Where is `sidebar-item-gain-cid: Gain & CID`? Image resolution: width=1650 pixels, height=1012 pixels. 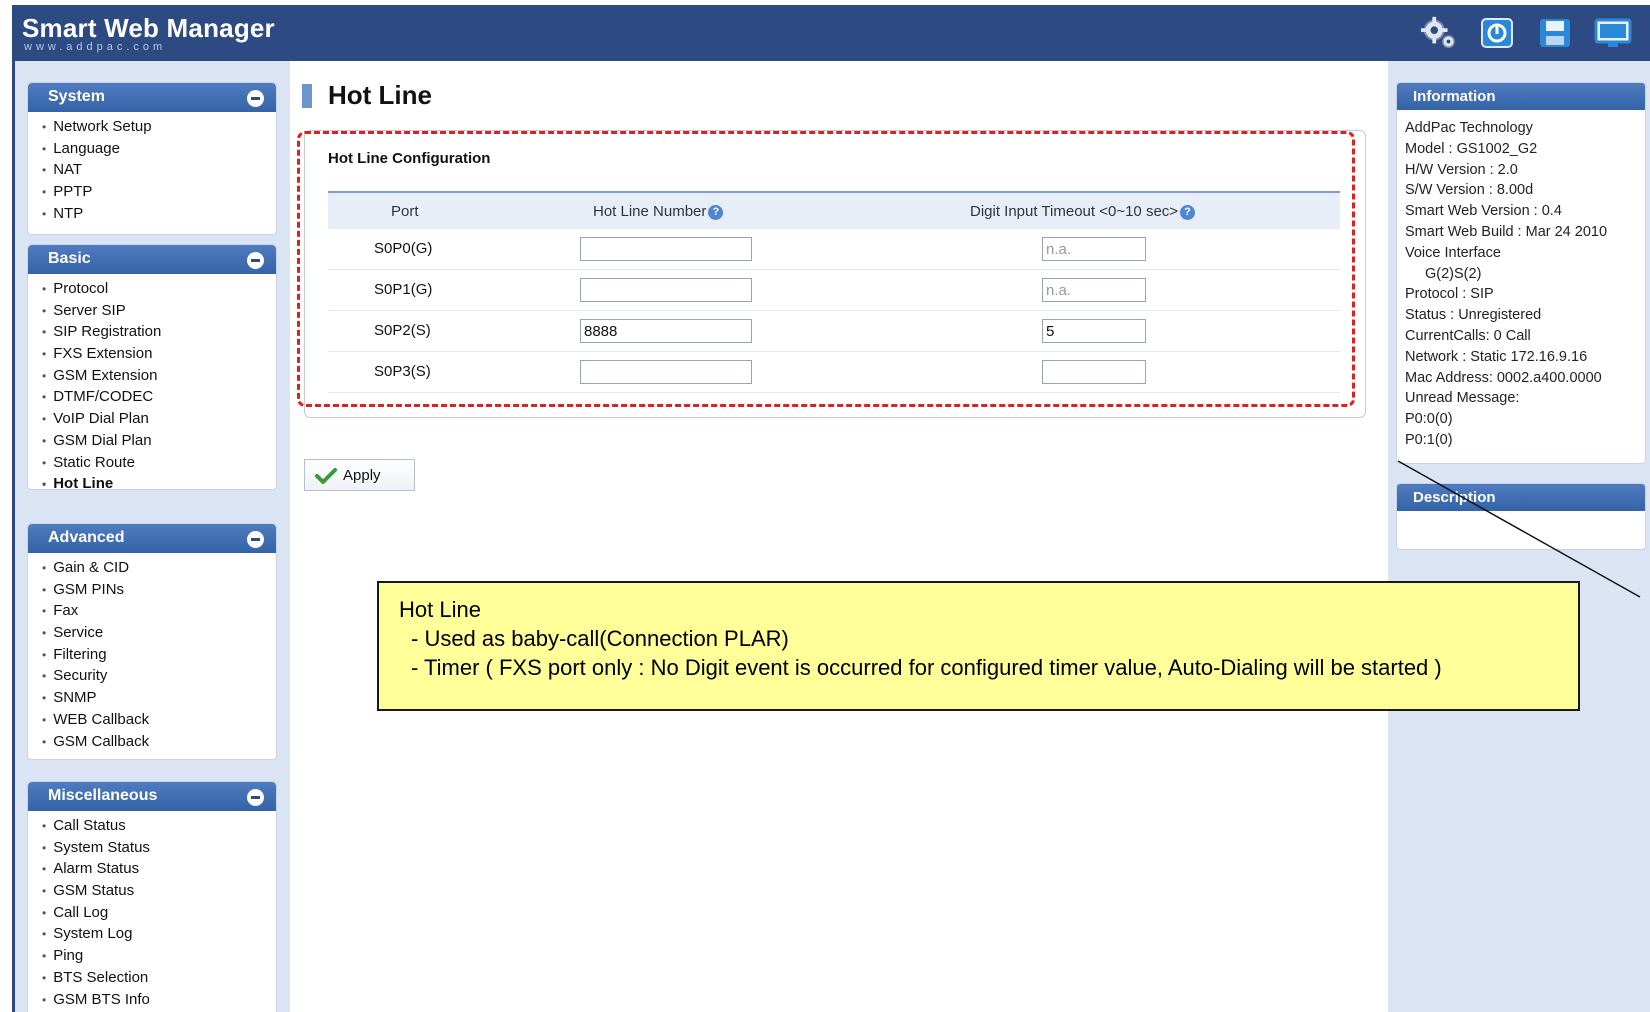
sidebar-item-gain-cid: Gain & CID is located at coordinates (159, 568).